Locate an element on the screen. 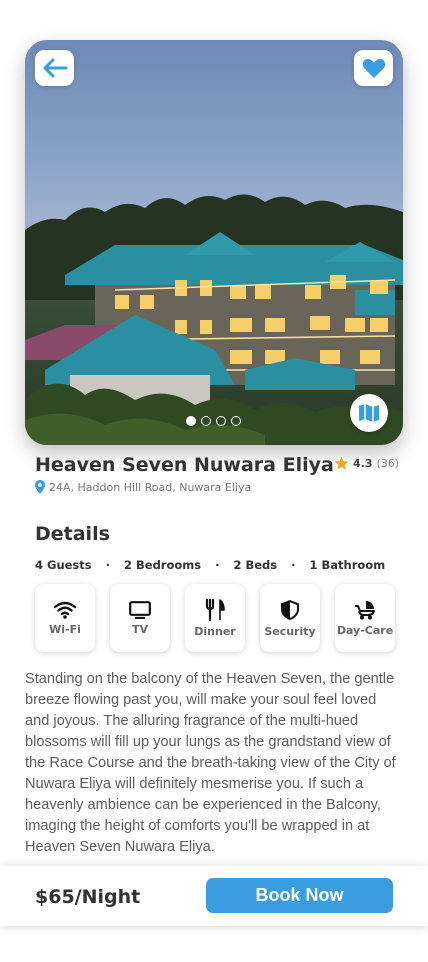 Image resolution: width=428 pixels, height=962 pixels. amenity-tv: TV is located at coordinates (140, 618).